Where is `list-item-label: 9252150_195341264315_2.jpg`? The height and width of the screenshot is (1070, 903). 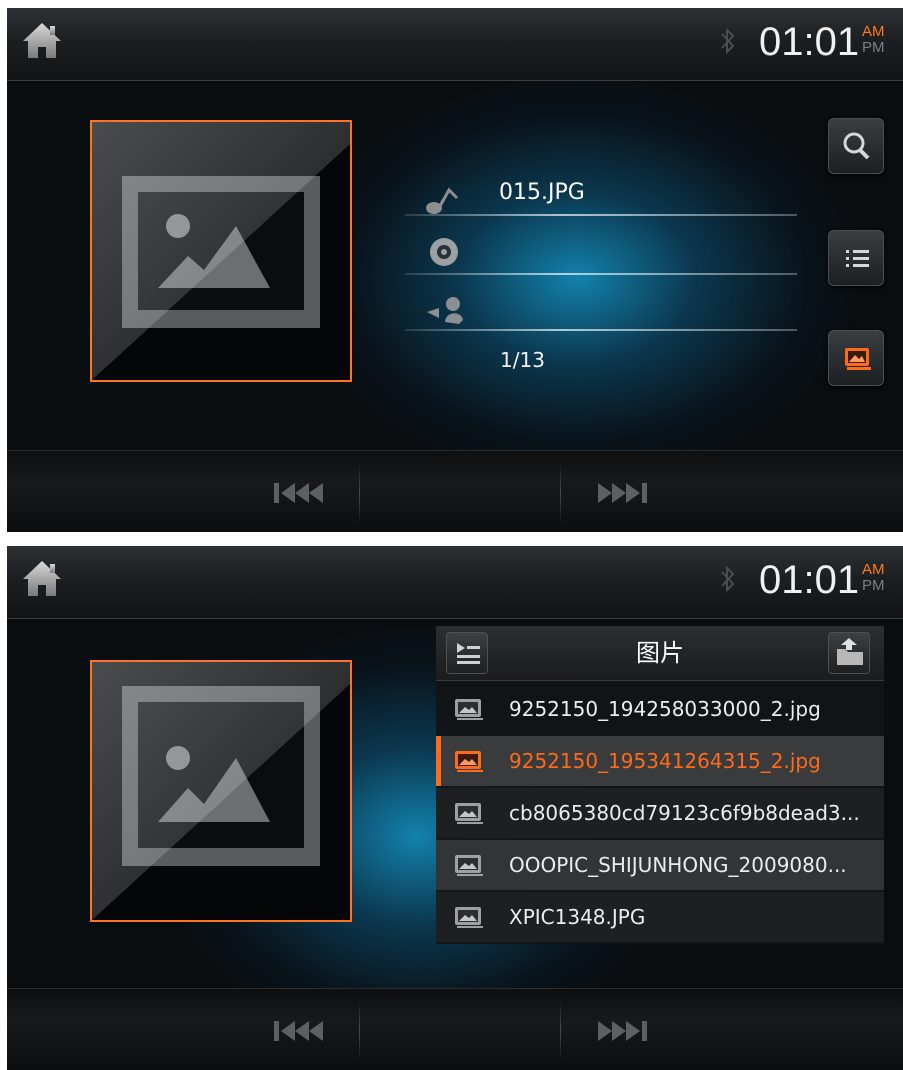
list-item-label: 9252150_195341264315_2.jpg is located at coordinates (665, 761).